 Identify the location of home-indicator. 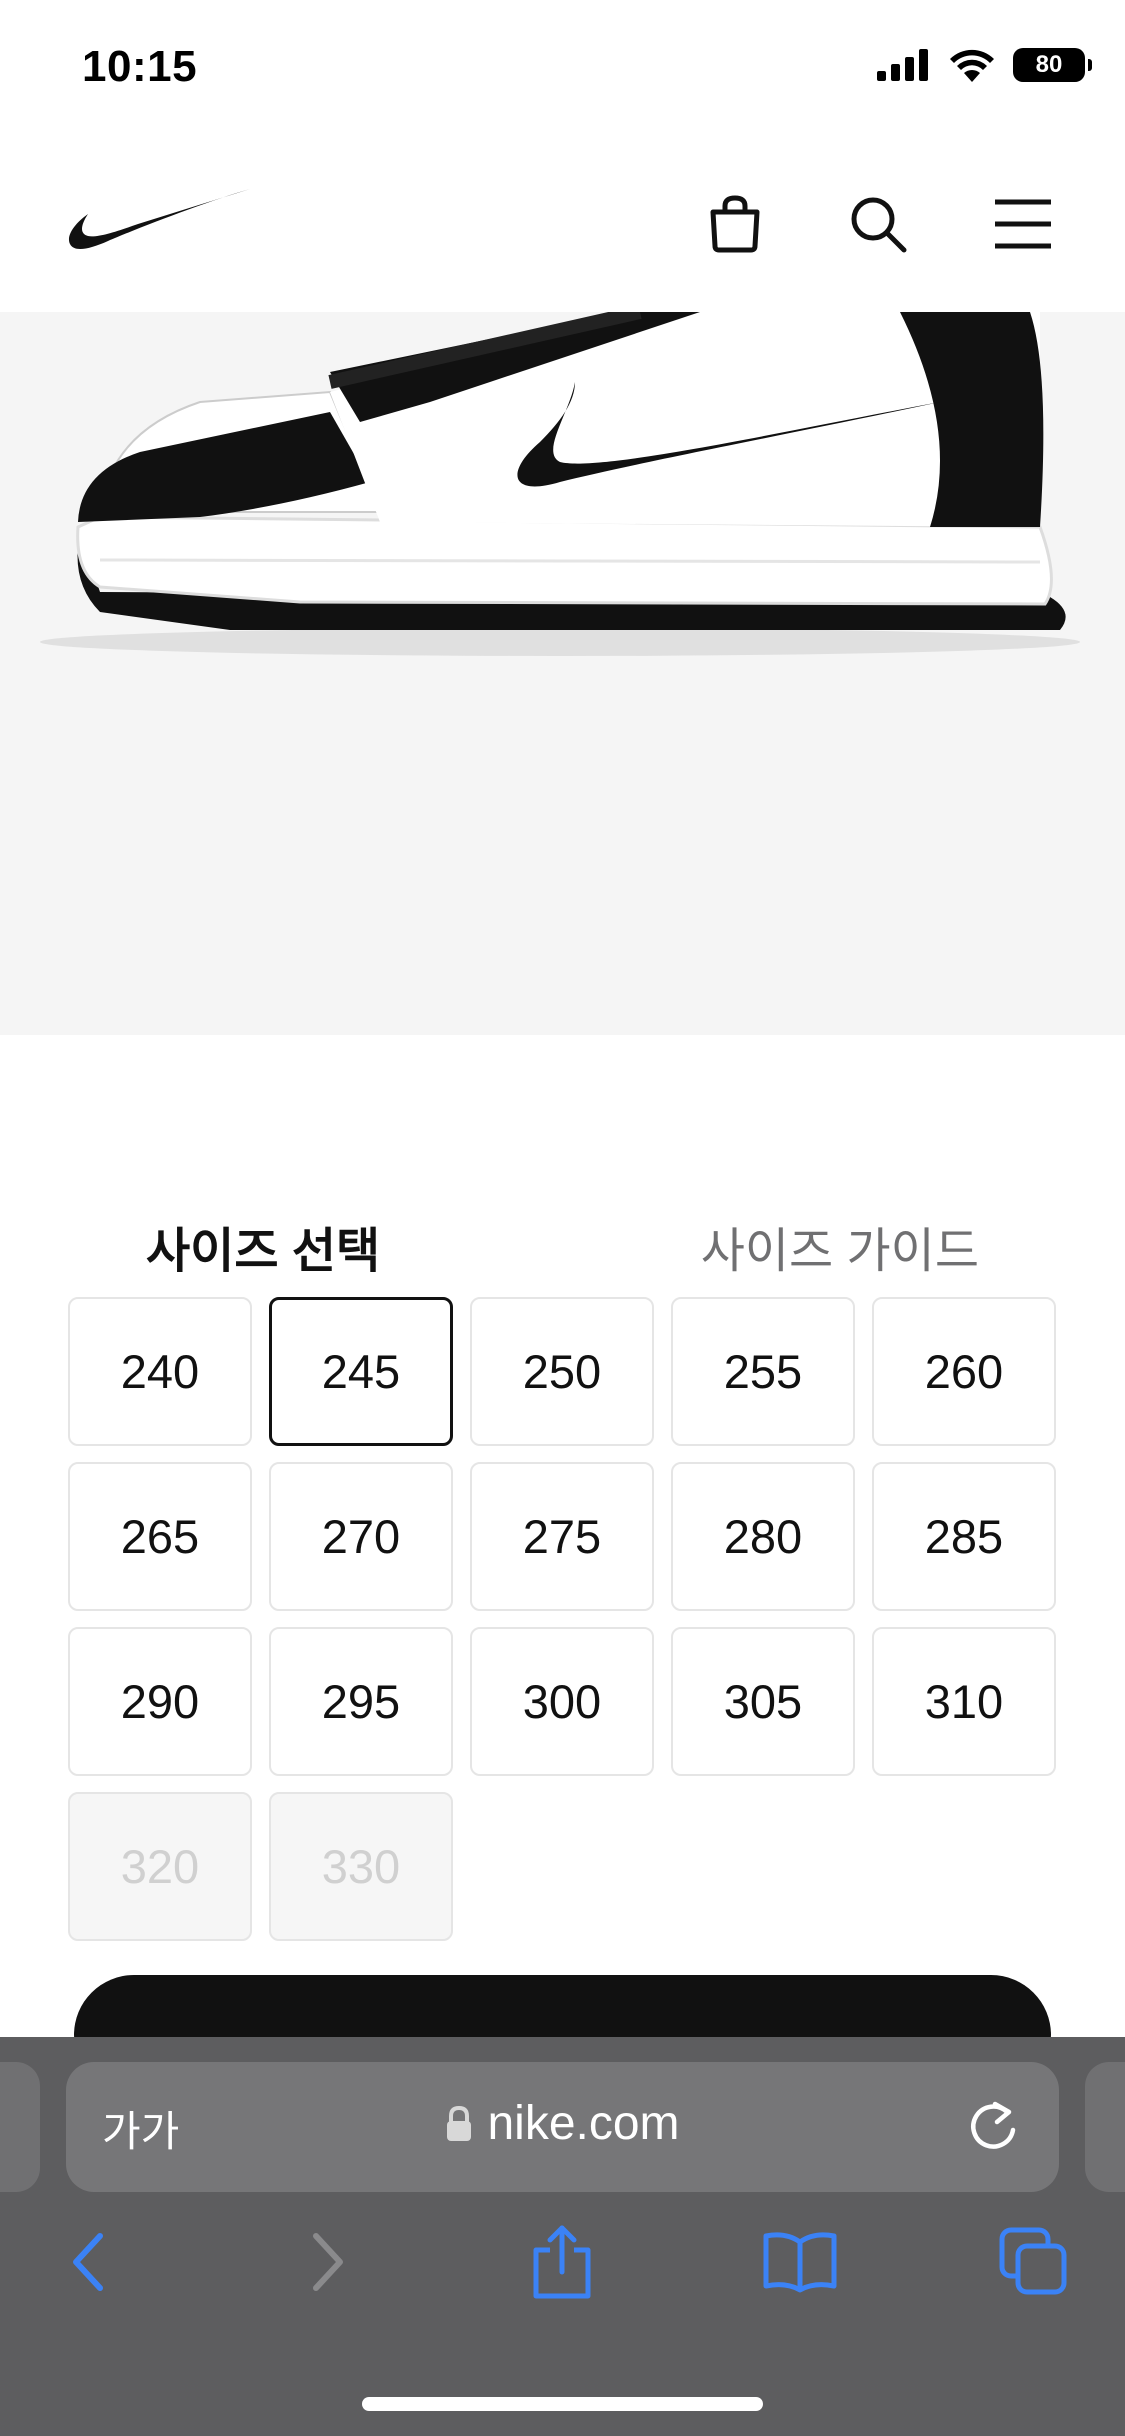
(562, 2404).